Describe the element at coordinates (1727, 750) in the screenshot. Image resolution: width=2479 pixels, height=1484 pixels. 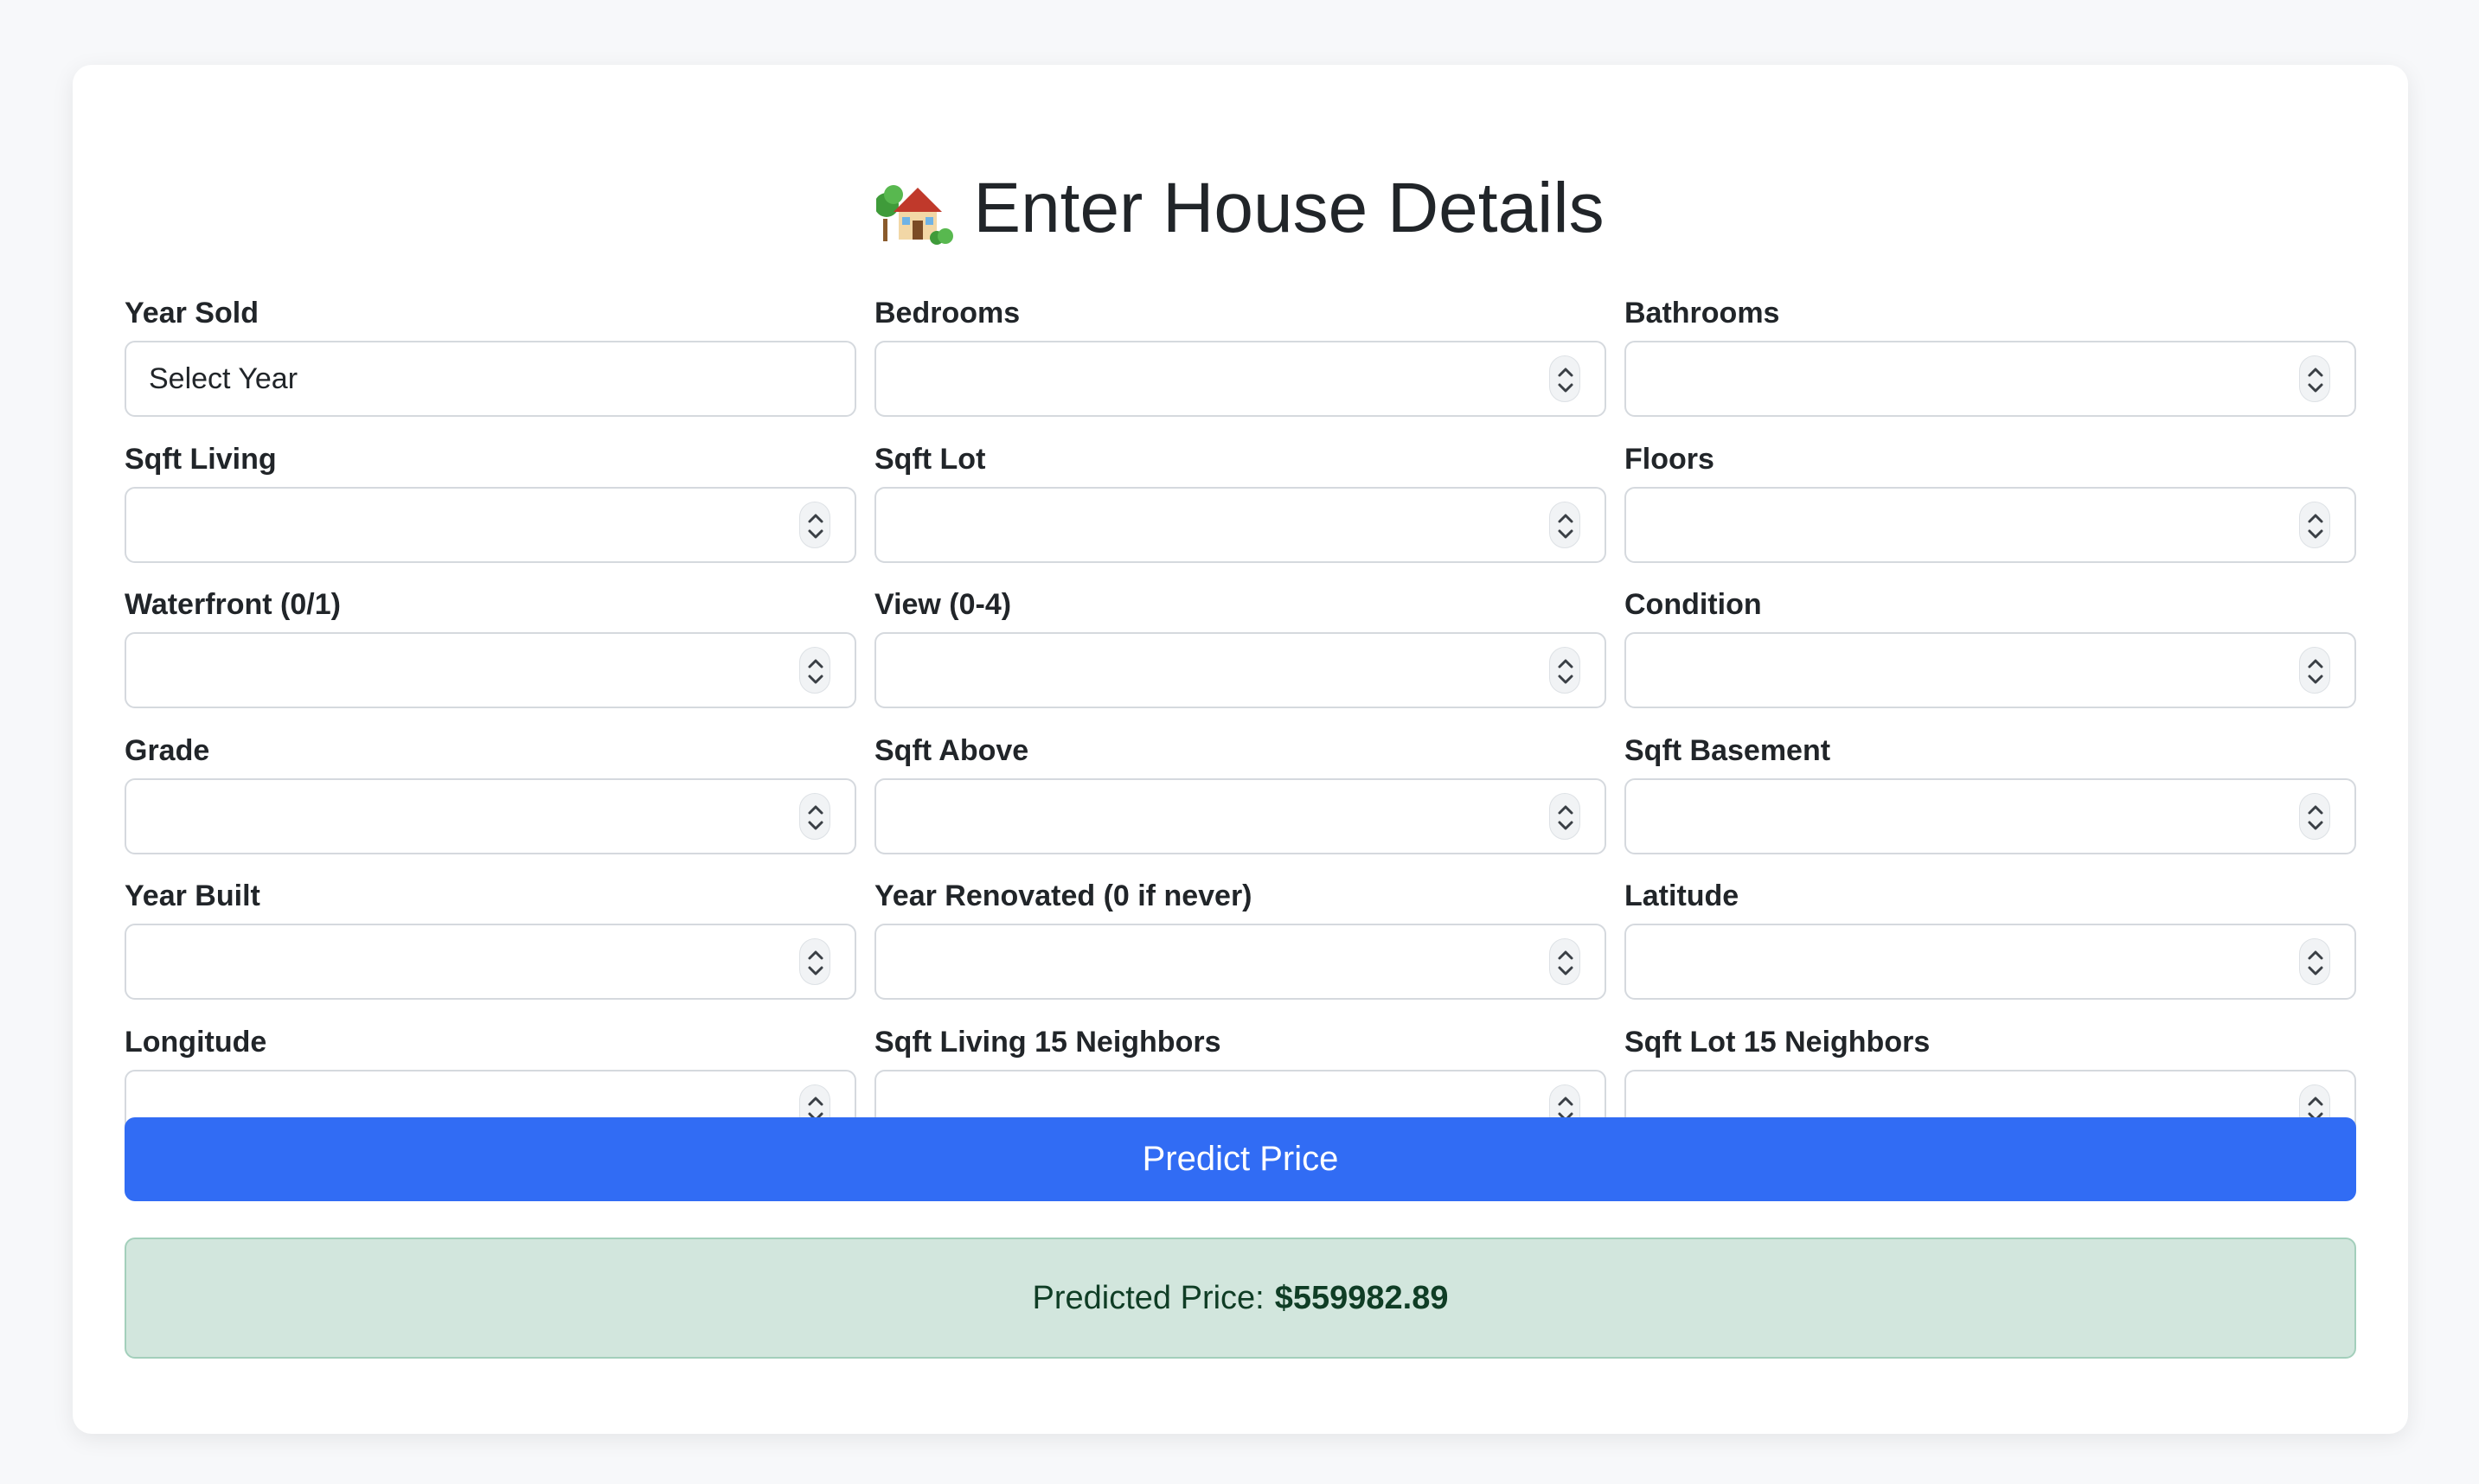
I see `field-label: Sqft Basement` at that location.